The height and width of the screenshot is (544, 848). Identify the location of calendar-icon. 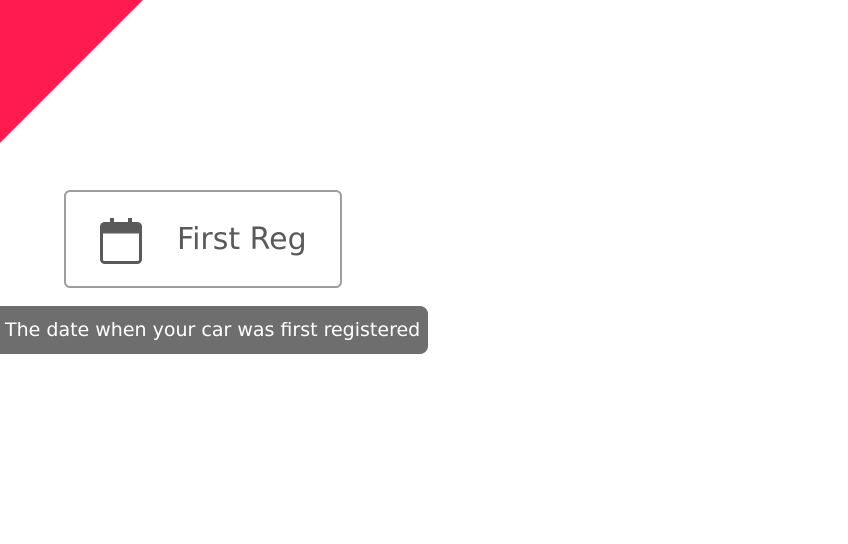
(121, 241).